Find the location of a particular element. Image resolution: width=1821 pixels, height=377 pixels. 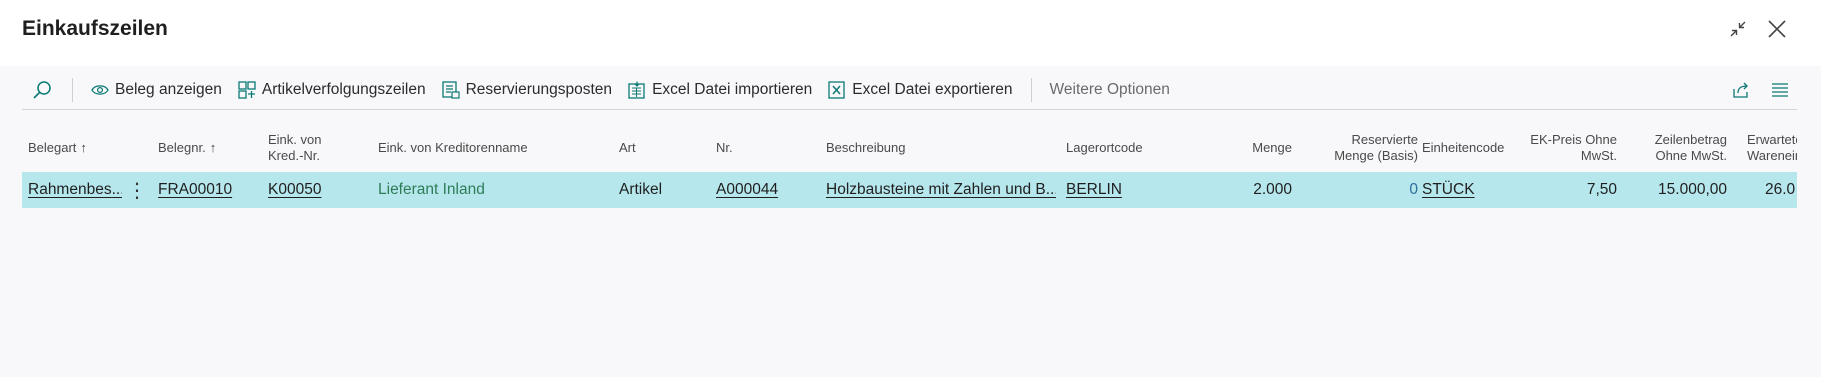

column-label: Art is located at coordinates (627, 147).